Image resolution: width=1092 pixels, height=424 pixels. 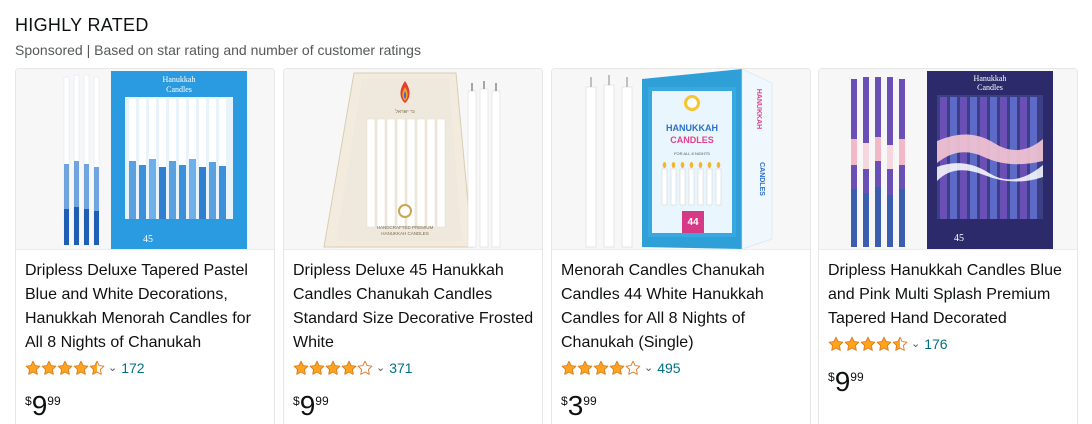 I want to click on section-title: HIGHLY RATED, so click(x=82, y=25).